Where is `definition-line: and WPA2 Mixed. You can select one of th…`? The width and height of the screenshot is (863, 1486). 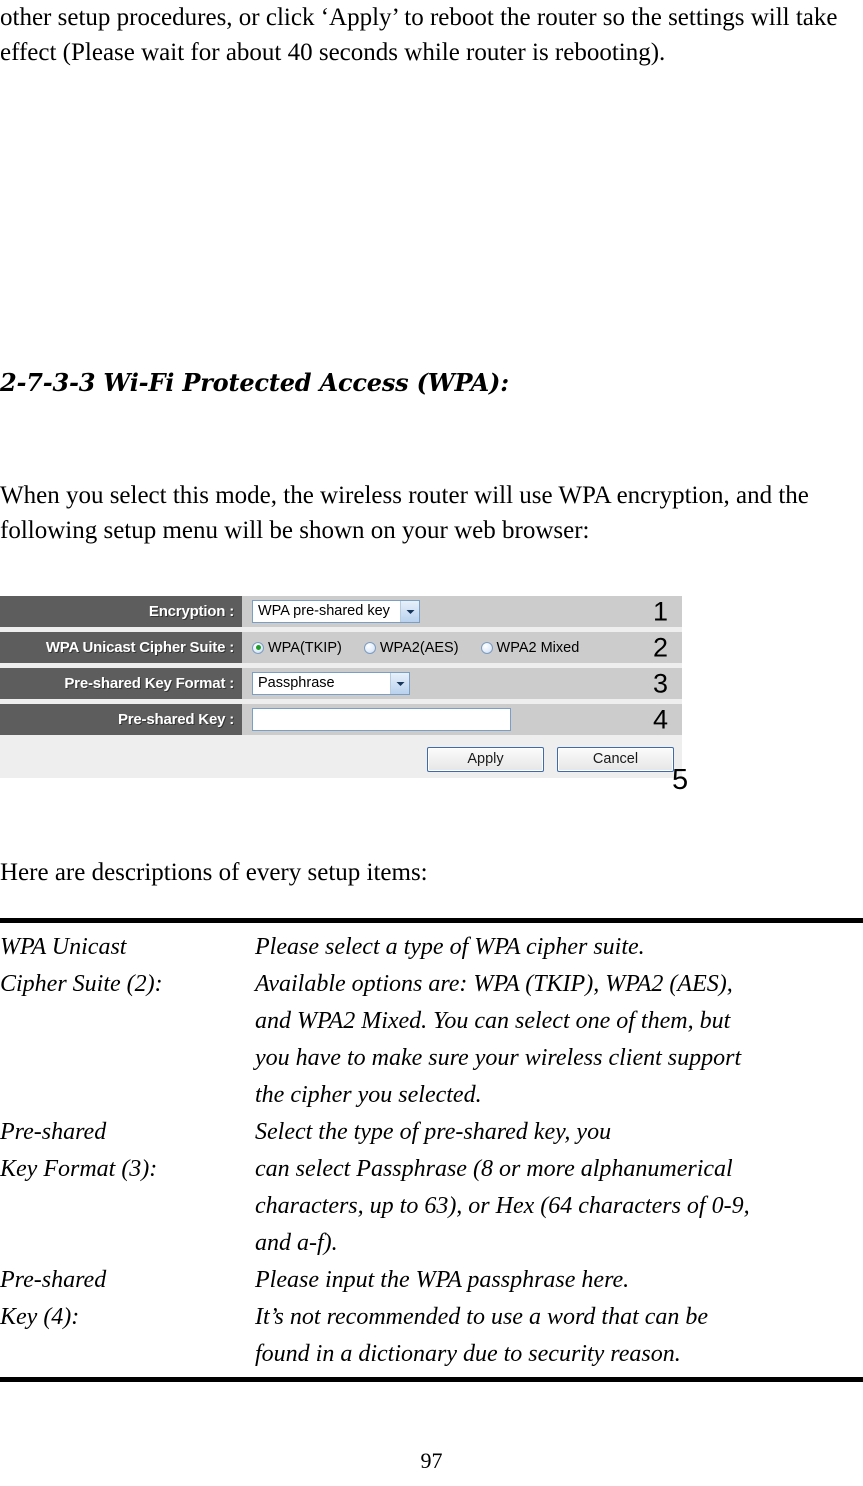 definition-line: and WPA2 Mixed. You can select one of th… is located at coordinates (493, 1021).